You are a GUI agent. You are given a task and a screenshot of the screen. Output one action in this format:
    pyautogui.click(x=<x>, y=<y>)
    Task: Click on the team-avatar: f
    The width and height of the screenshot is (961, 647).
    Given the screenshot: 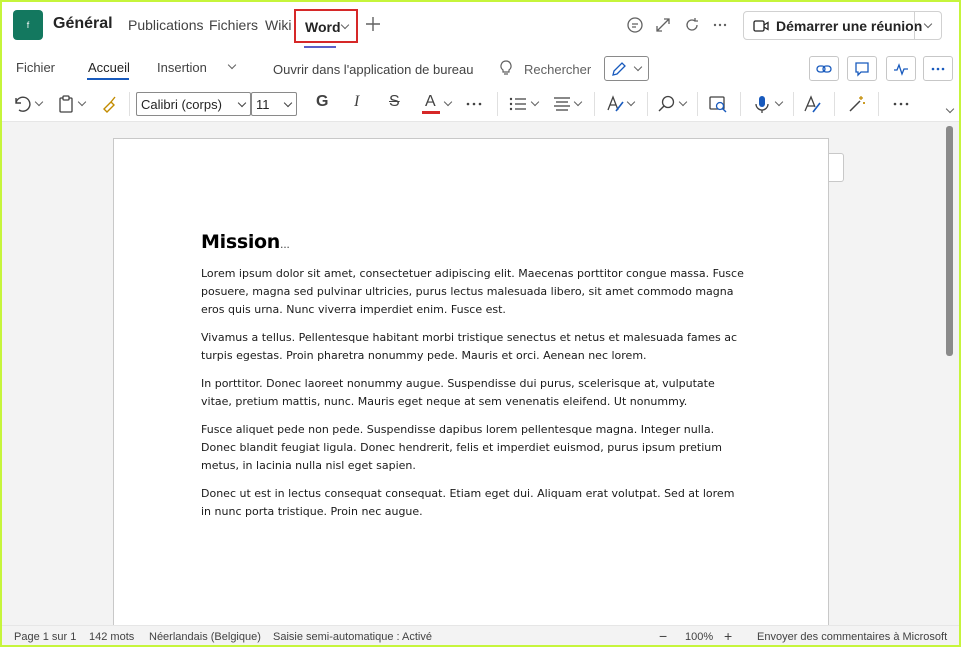 What is the action you would take?
    pyautogui.click(x=28, y=25)
    